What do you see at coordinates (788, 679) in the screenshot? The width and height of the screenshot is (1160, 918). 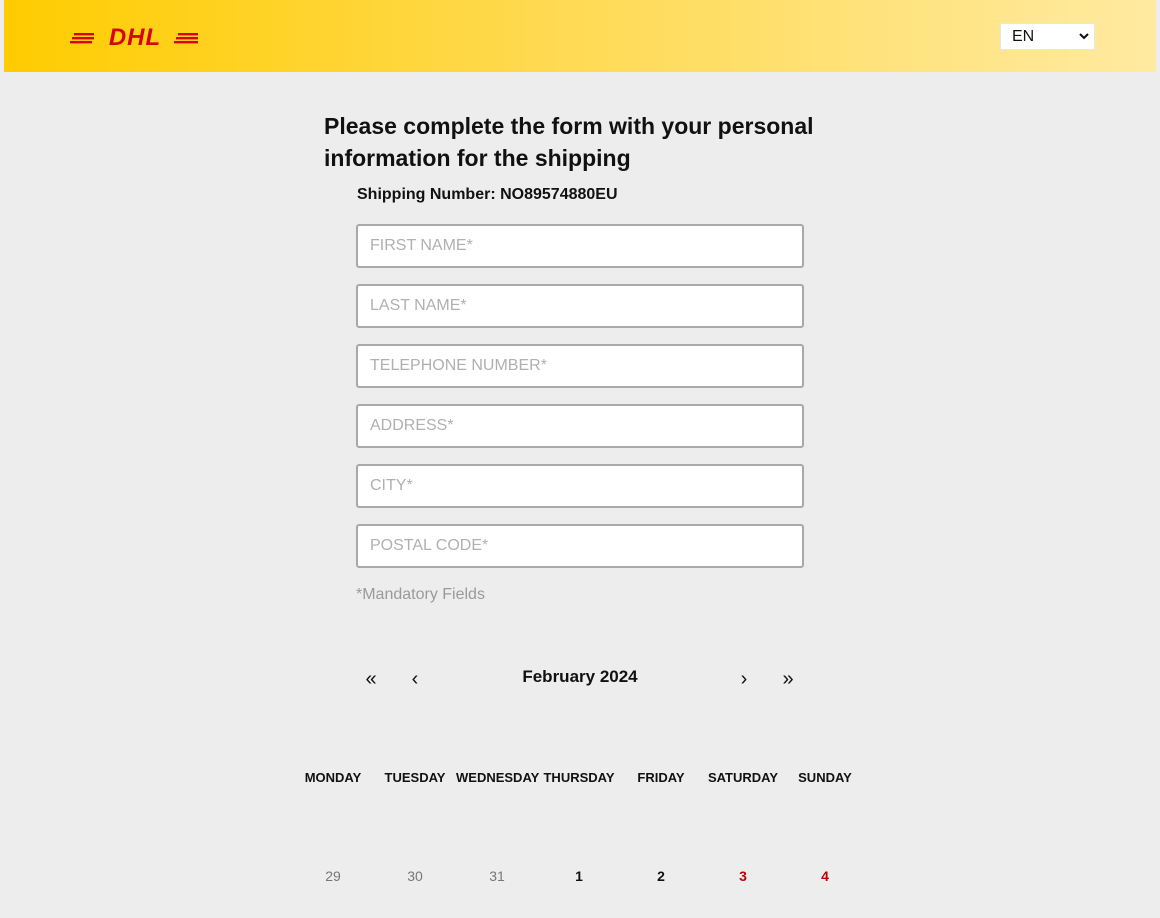 I see `next-year-button: »` at bounding box center [788, 679].